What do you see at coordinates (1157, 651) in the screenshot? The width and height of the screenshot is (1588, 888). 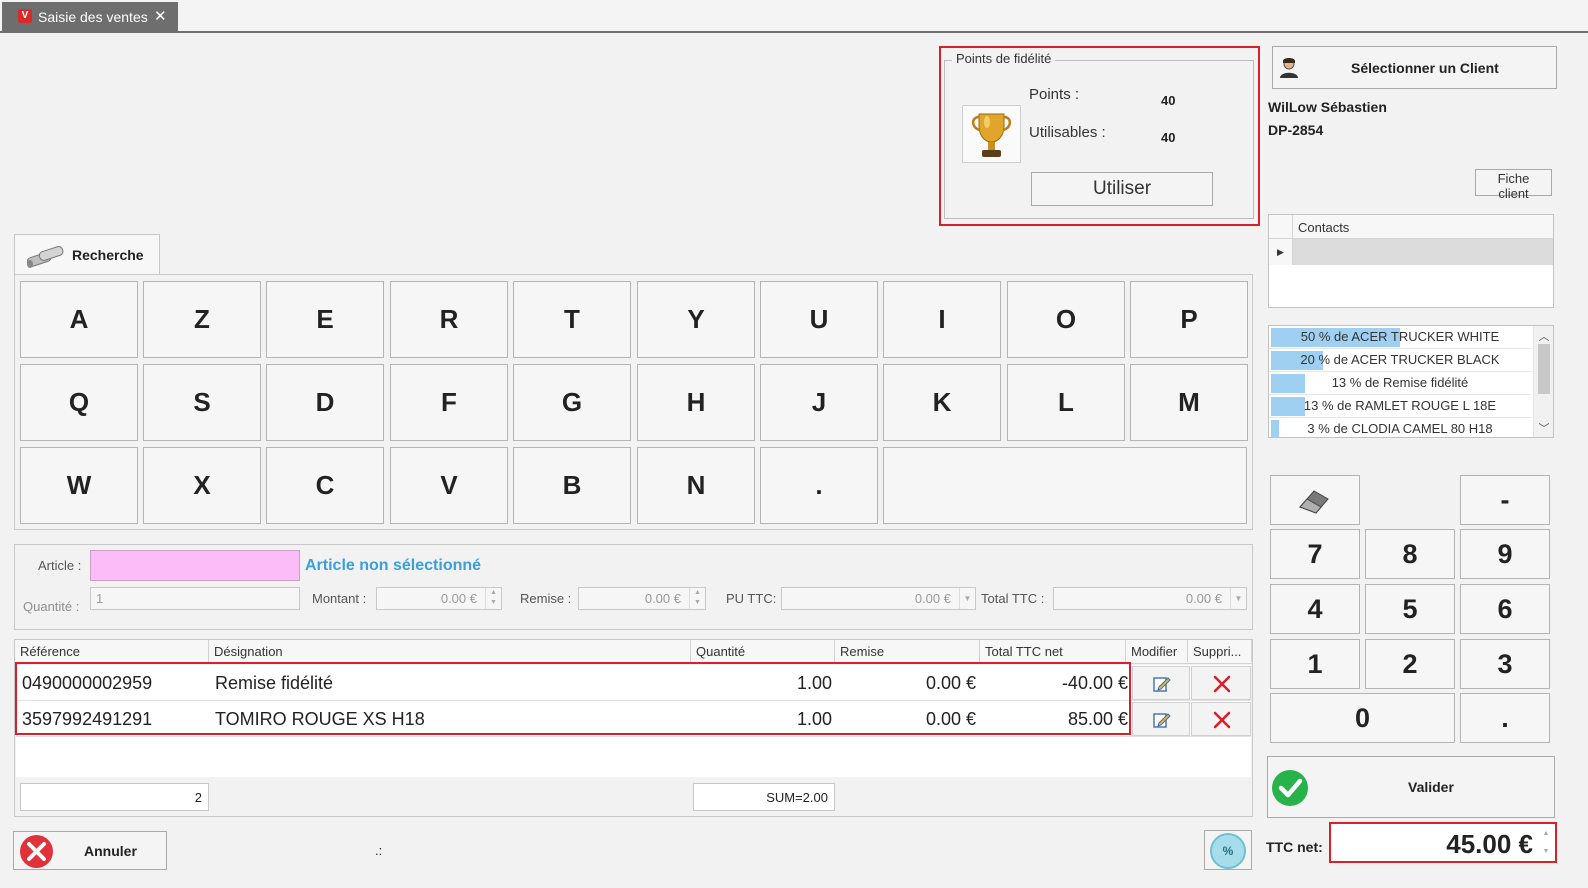 I see `col-modify: Modifier` at bounding box center [1157, 651].